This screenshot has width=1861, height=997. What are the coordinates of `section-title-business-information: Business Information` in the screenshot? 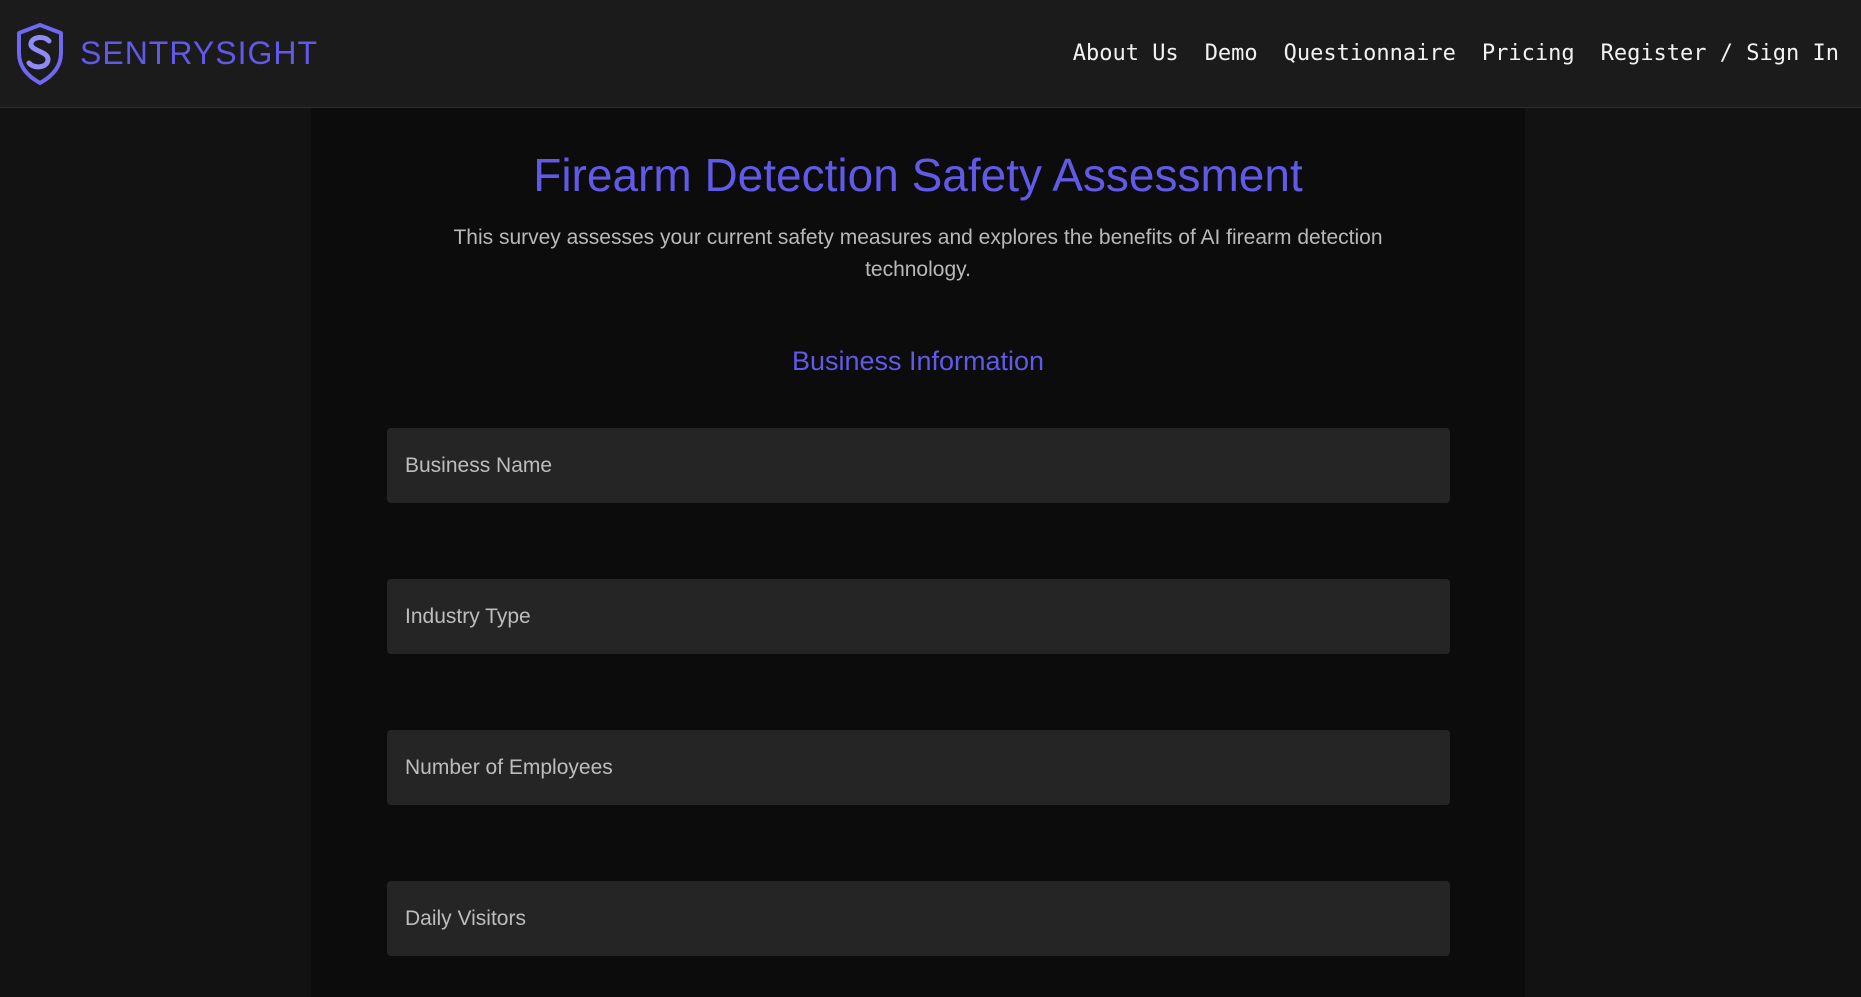 It's located at (918, 361).